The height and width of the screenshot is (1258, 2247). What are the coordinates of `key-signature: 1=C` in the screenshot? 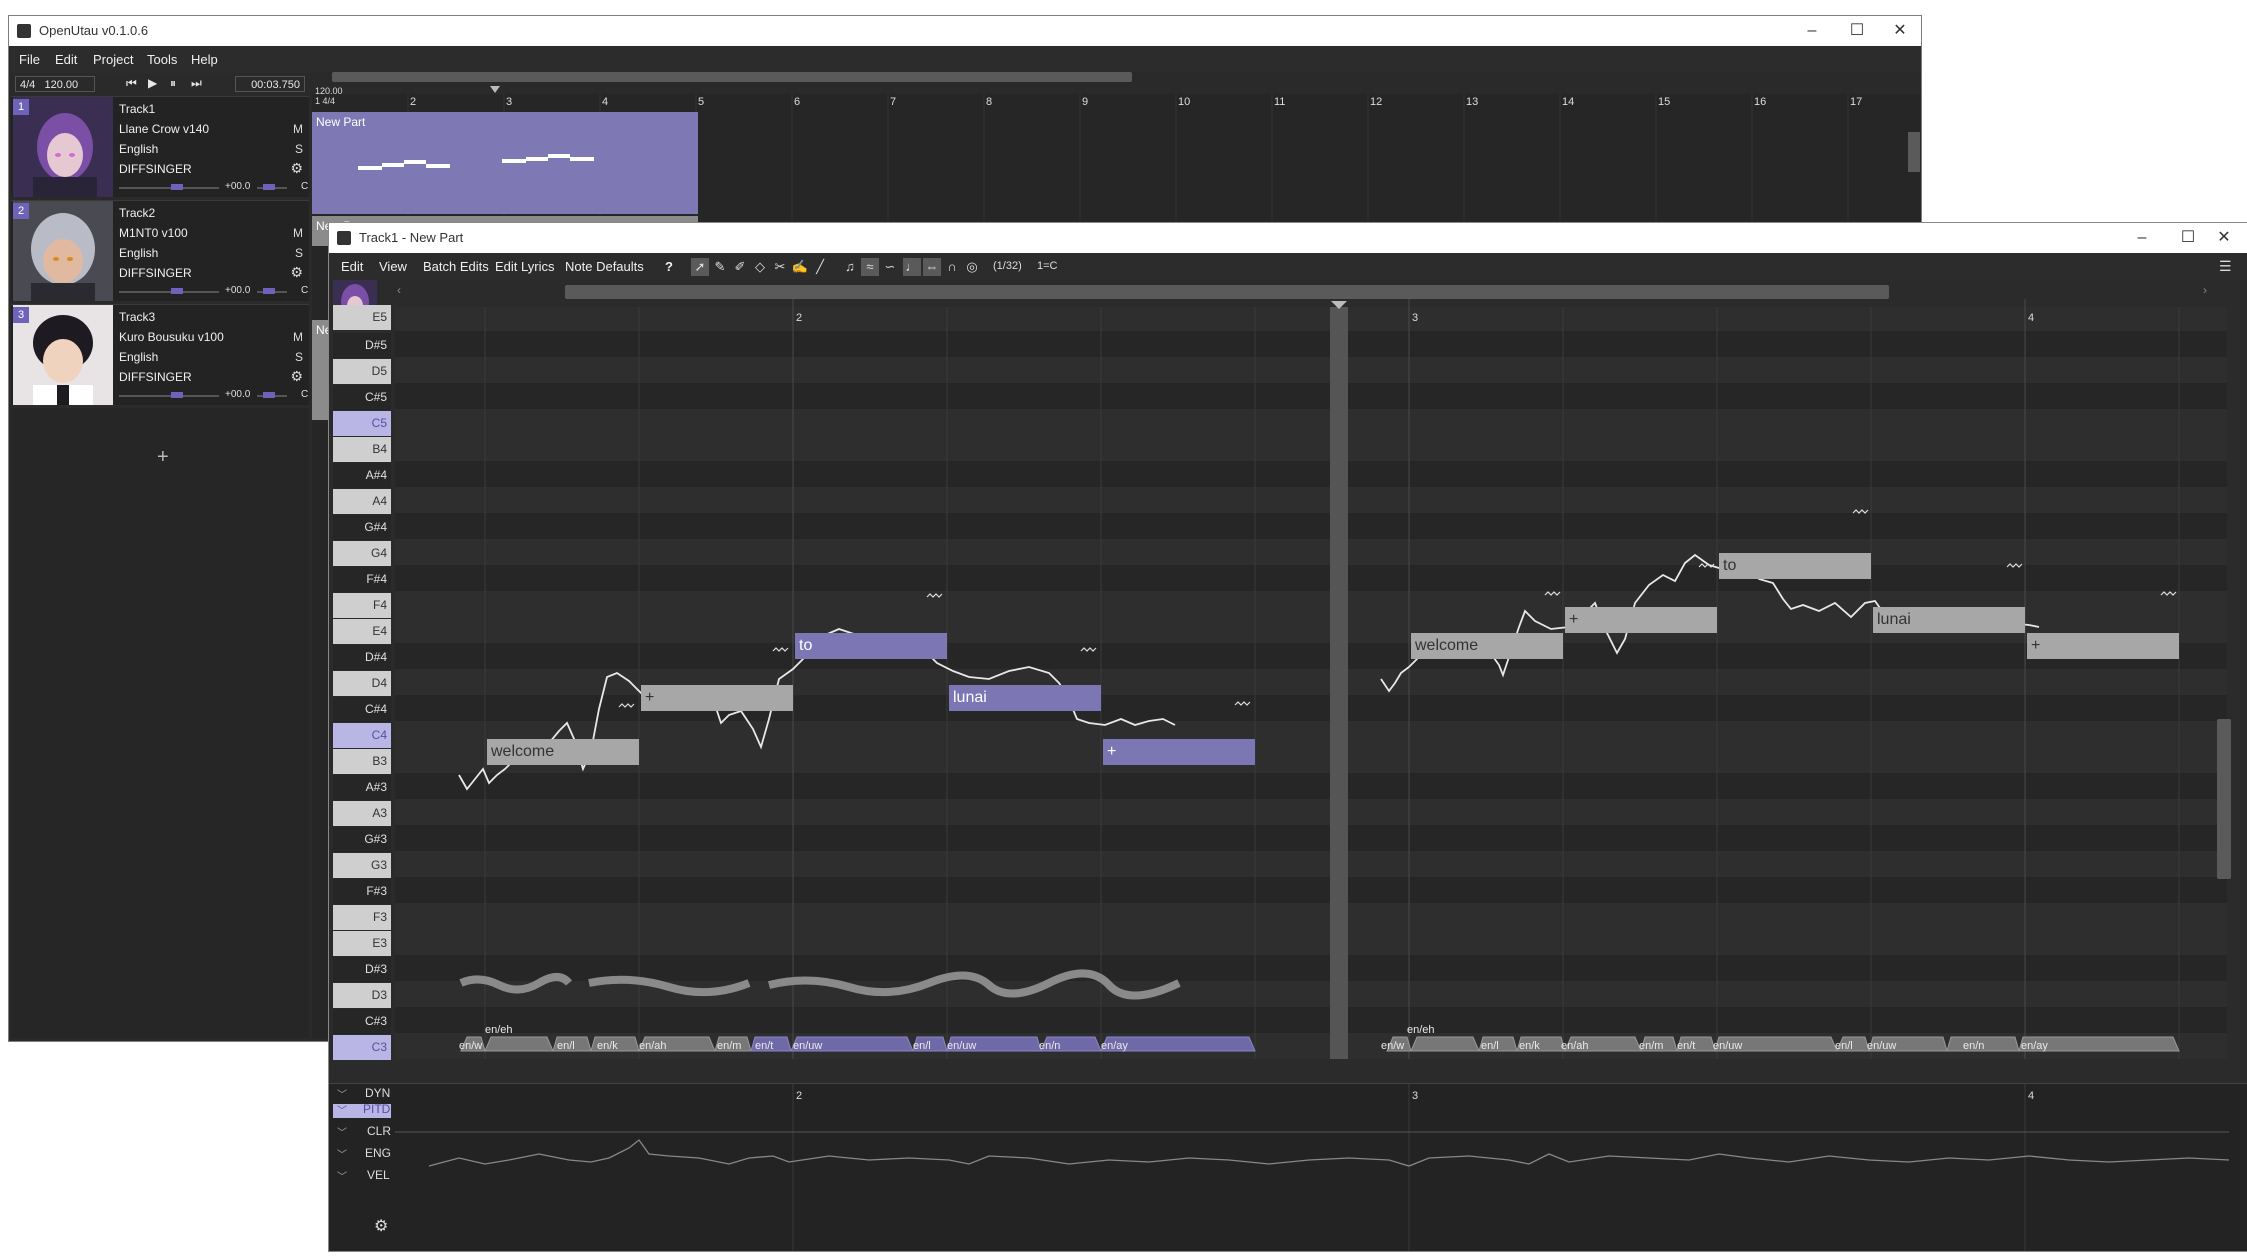 It's located at (1047, 266).